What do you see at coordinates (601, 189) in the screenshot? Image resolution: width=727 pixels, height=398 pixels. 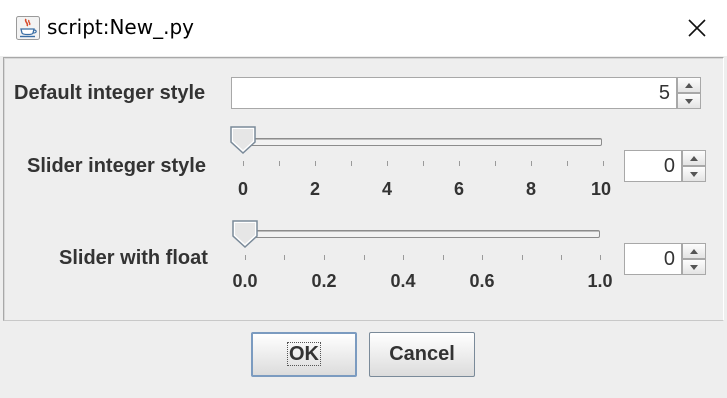 I see `tick-label: 10` at bounding box center [601, 189].